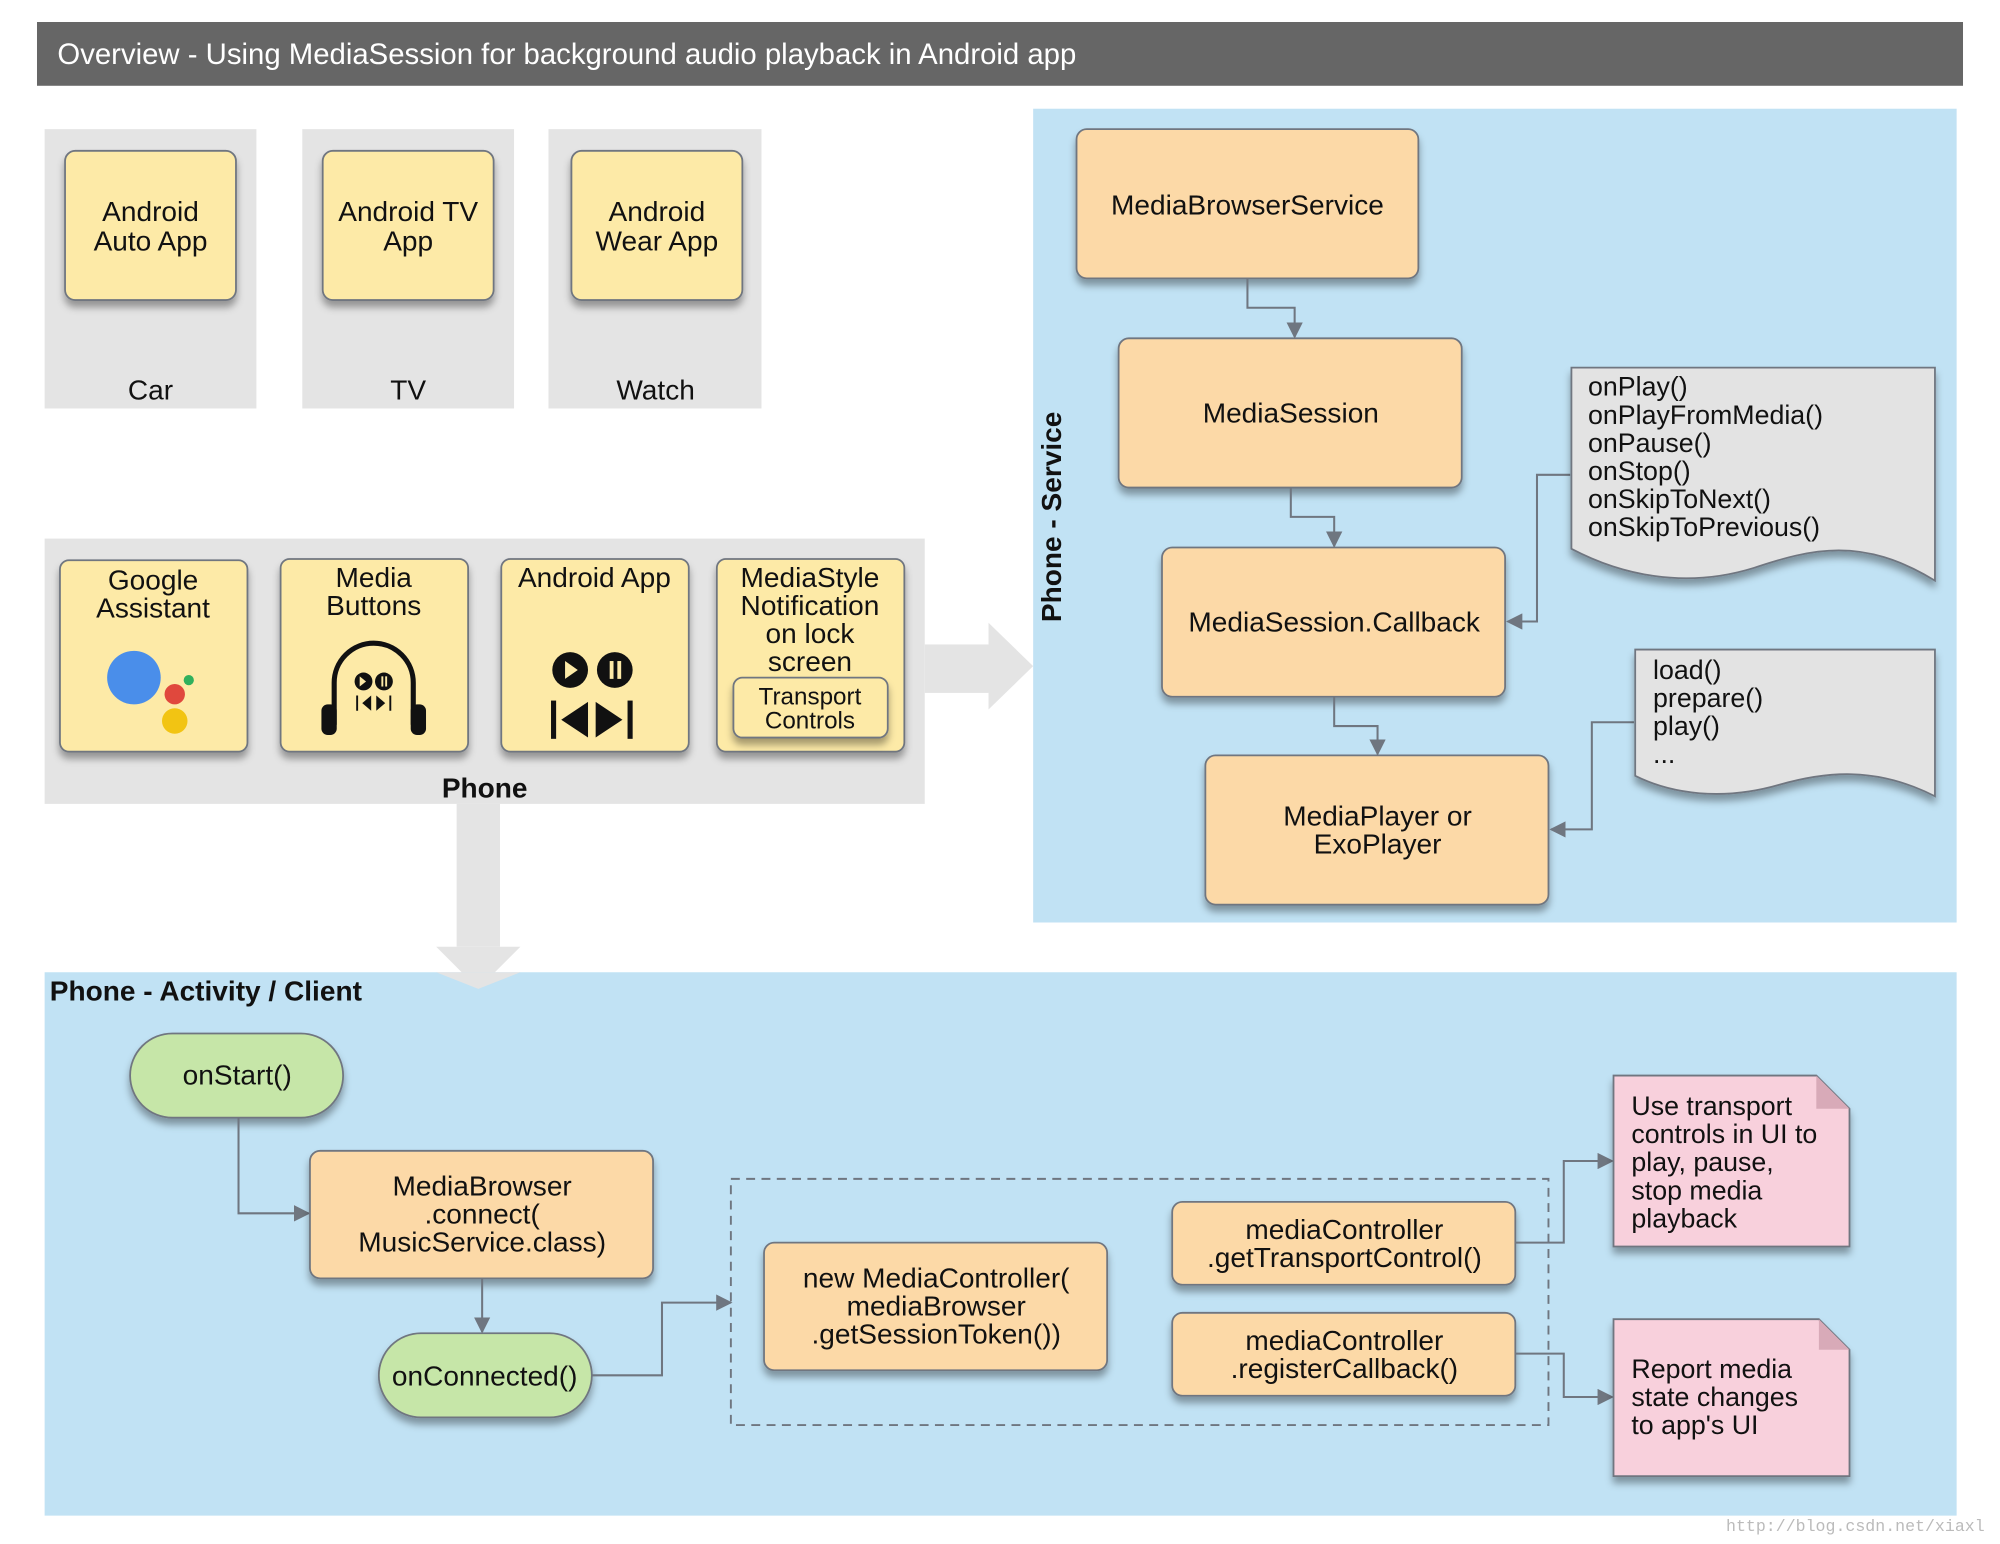 The width and height of the screenshot is (2000, 1544). Describe the element at coordinates (1855, 1526) in the screenshot. I see `watermark: http://blog.csdn.net/xiaxl` at that location.